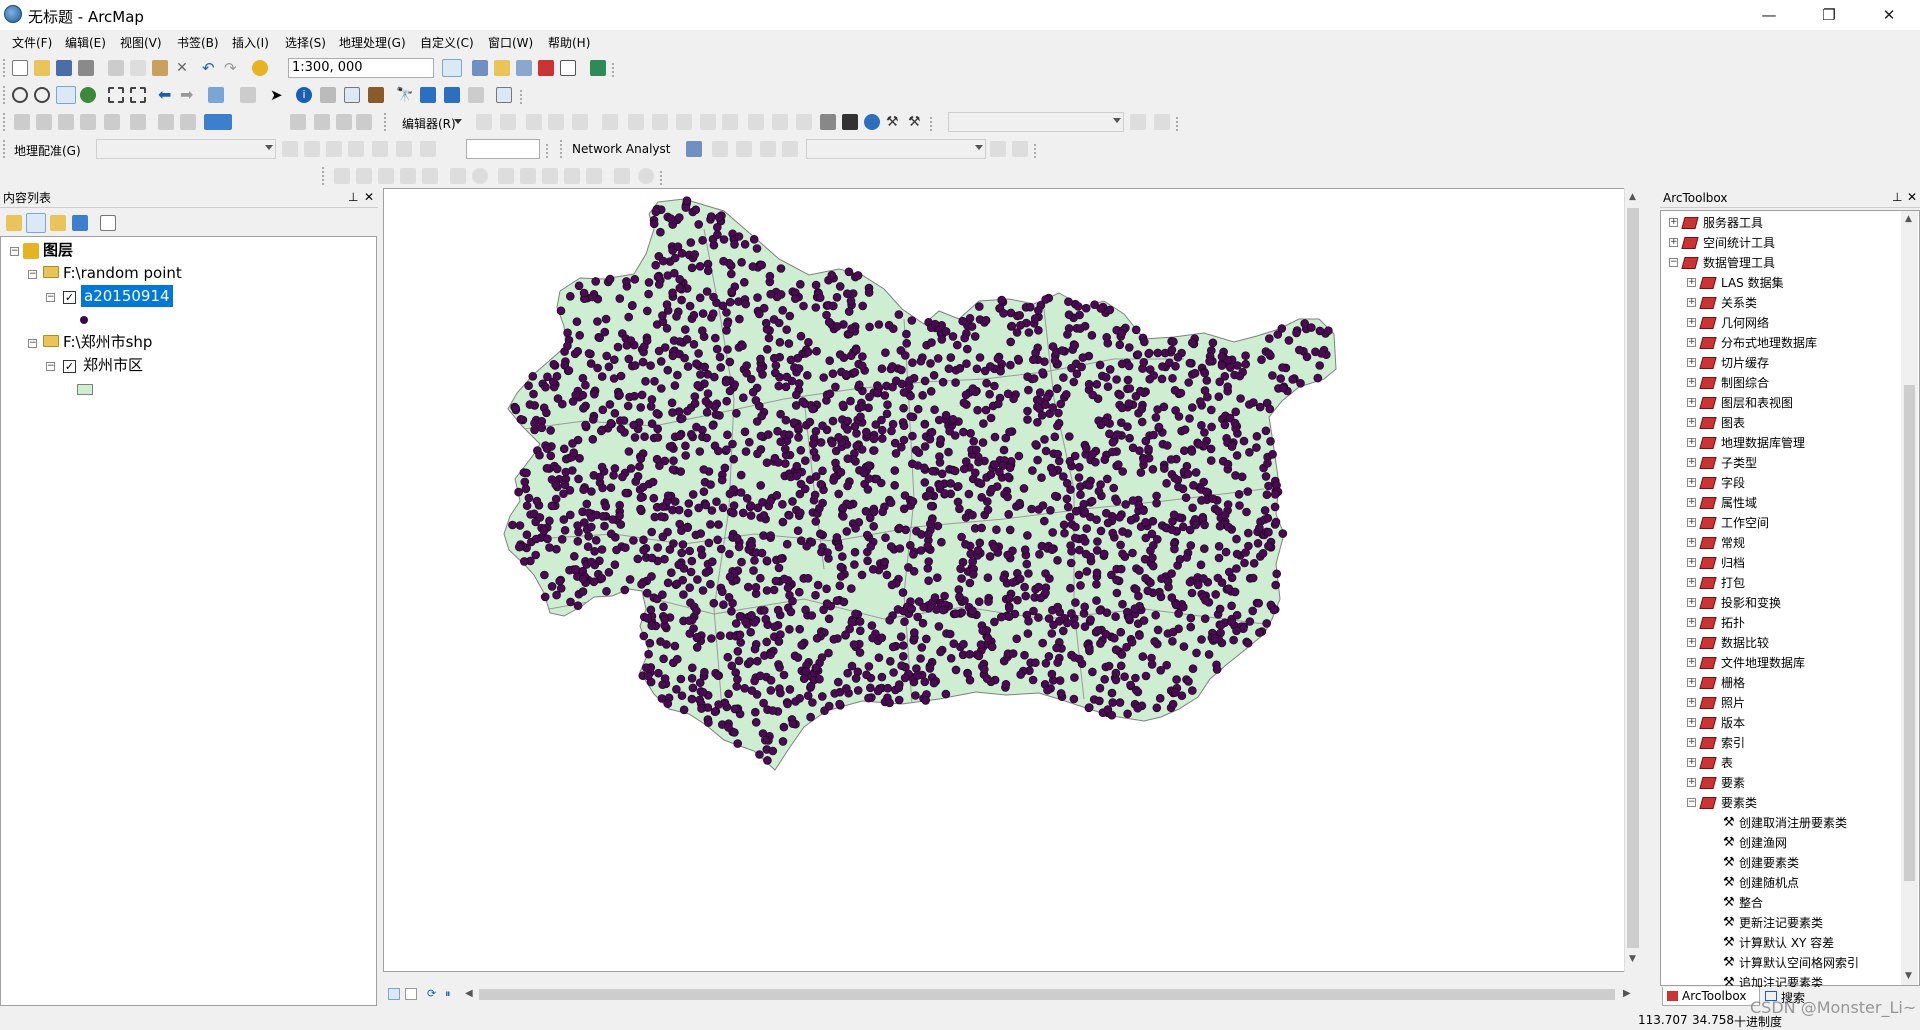 This screenshot has width=1920, height=1030. What do you see at coordinates (1627, 993) in the screenshot?
I see `scroll-right-icon: ▶` at bounding box center [1627, 993].